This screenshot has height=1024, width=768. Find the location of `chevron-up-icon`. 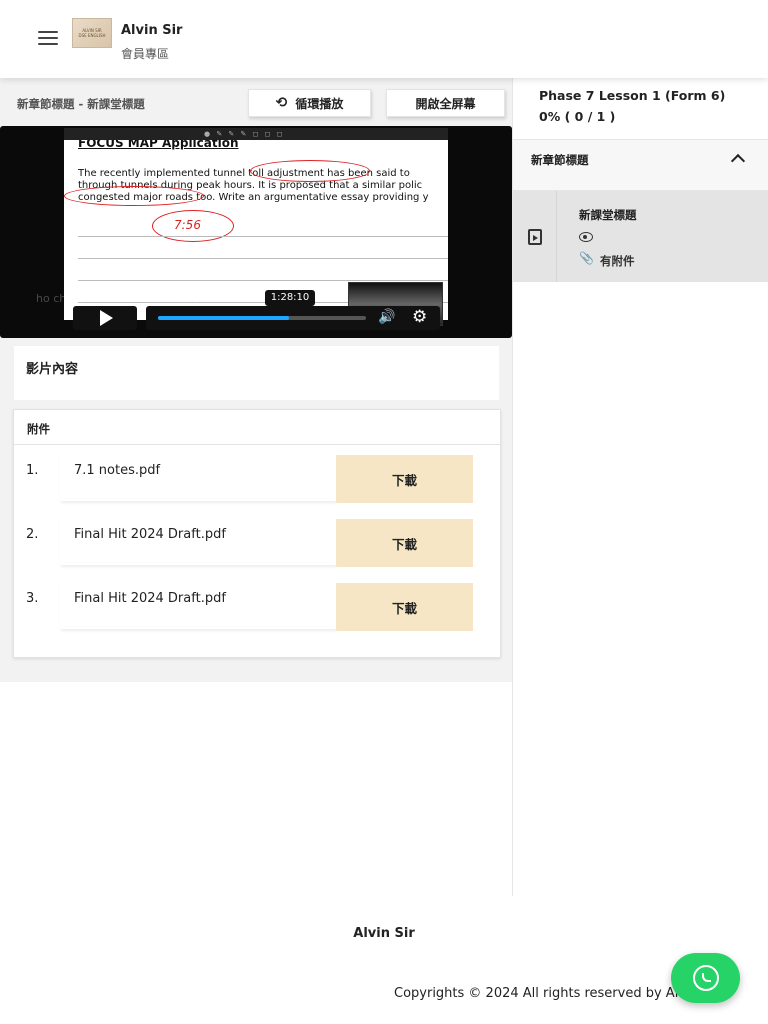

chevron-up-icon is located at coordinates (738, 161).